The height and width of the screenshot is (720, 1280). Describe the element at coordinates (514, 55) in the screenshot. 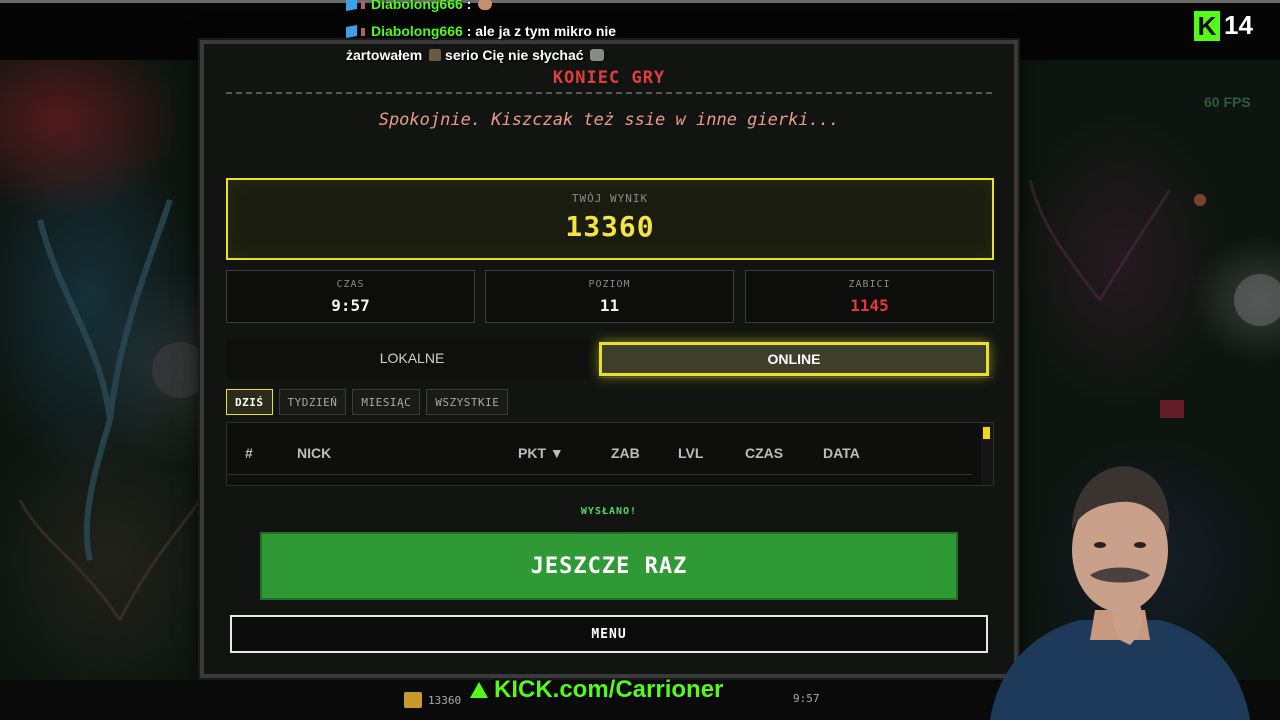

I see `chat-text: serio Cię nie słychać` at that location.